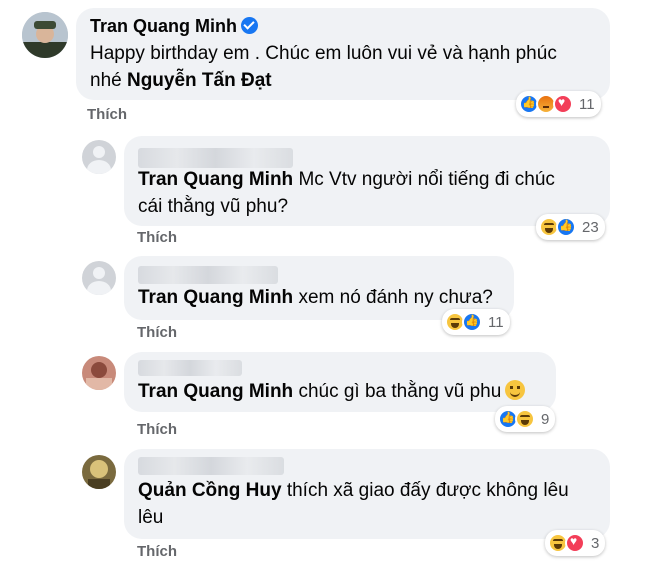  Describe the element at coordinates (163, 26) in the screenshot. I see `comment-author-name: Tran Quang Minh` at that location.